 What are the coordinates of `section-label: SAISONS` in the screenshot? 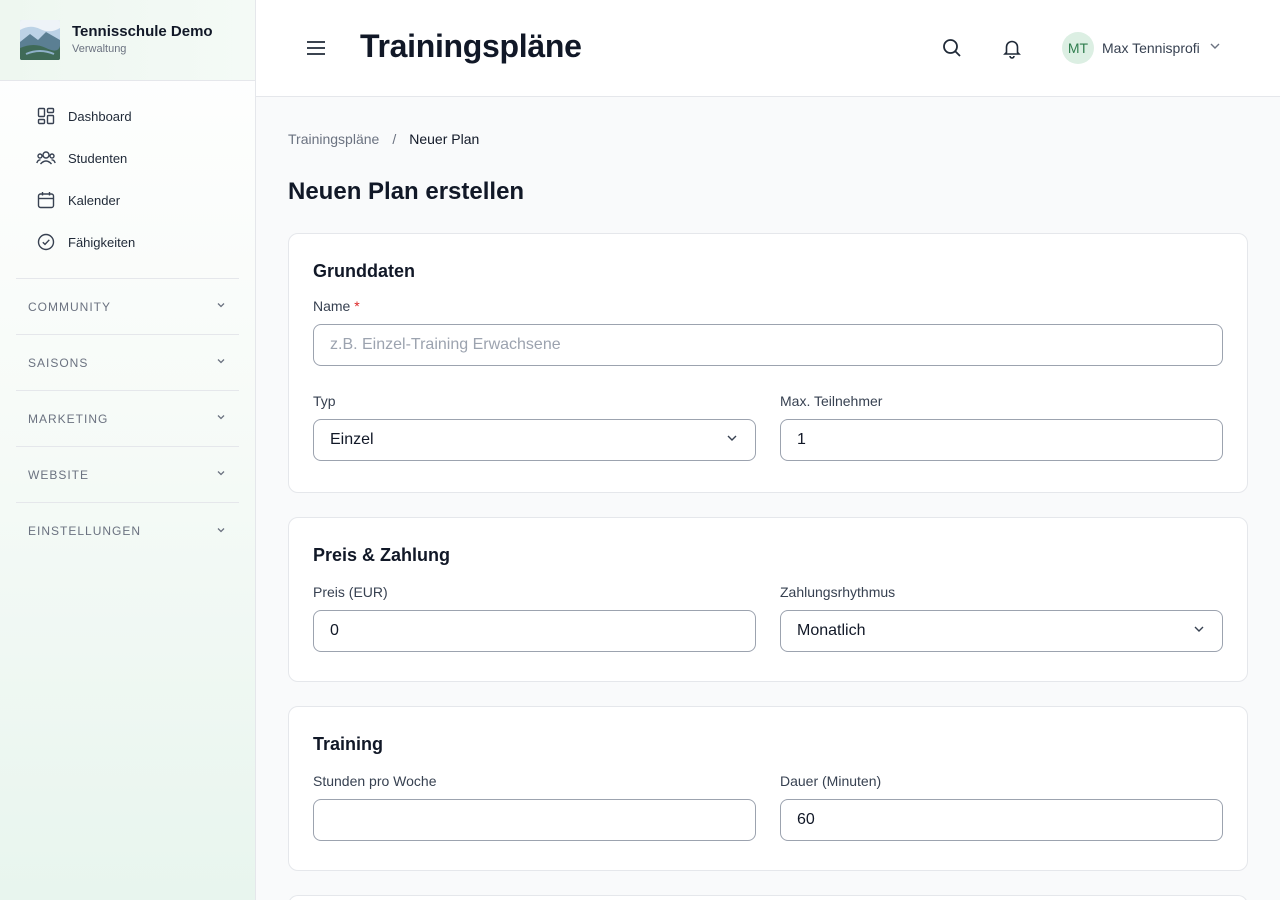 It's located at (58, 362).